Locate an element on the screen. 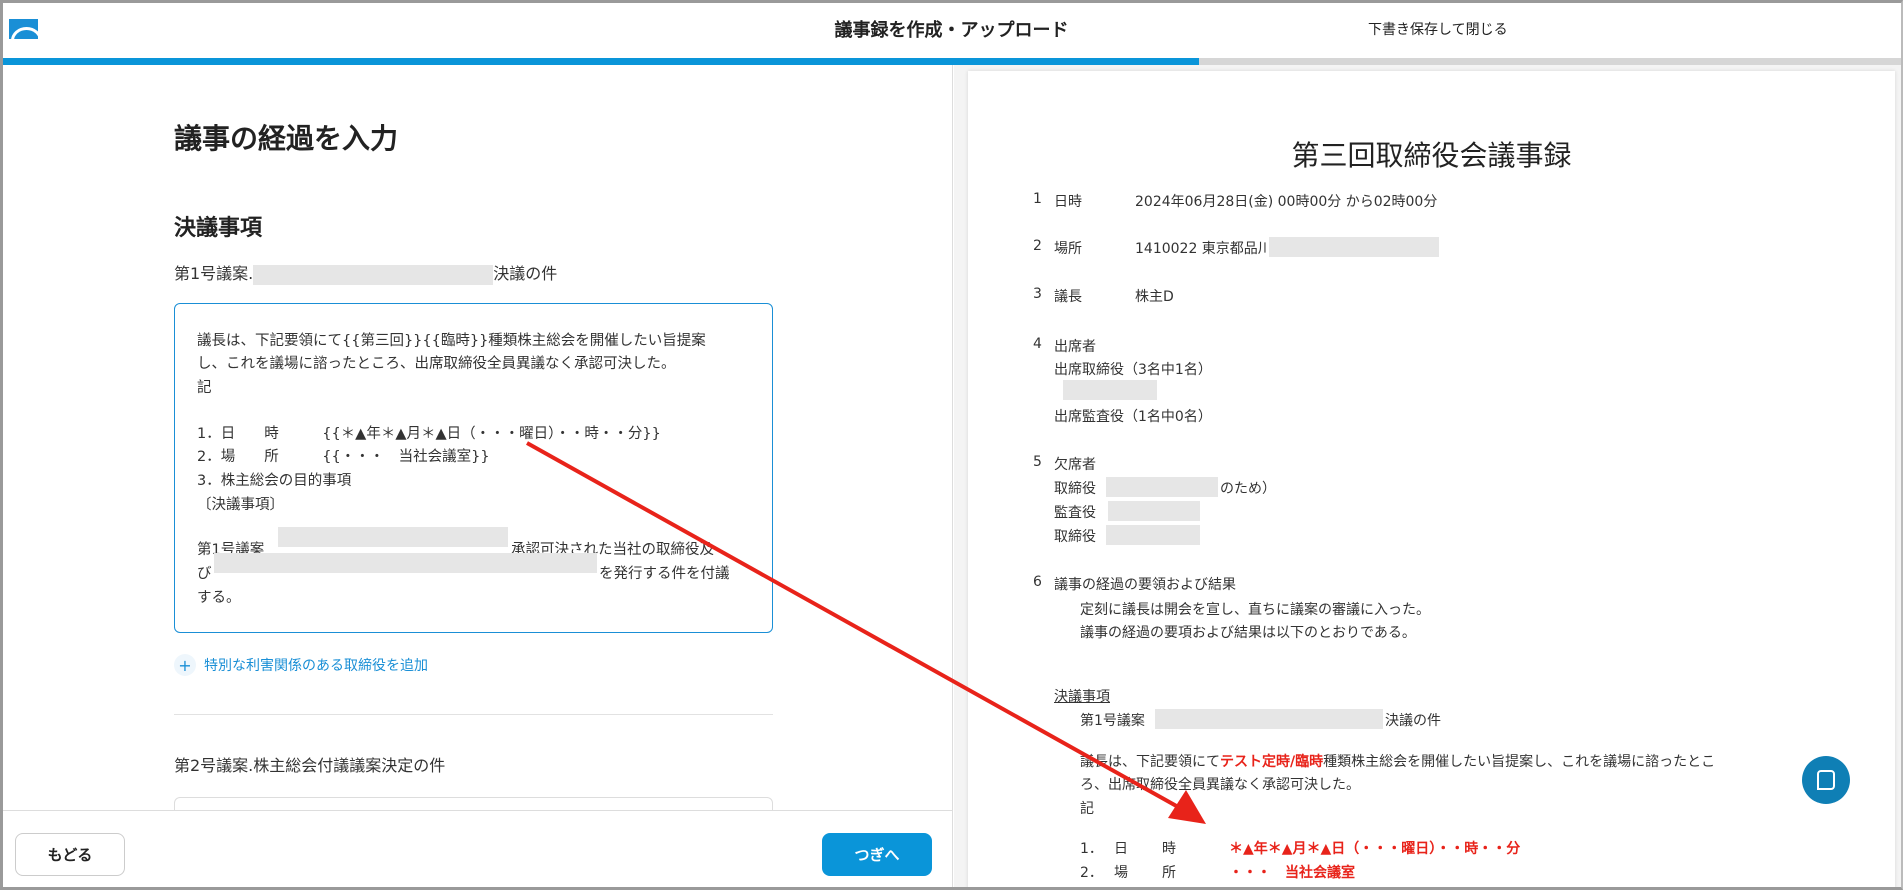  textarea-line: 1．日 時 {{＊▲年＊▲月＊▲日（・・・曜日）・・時・・分}} is located at coordinates (429, 434).